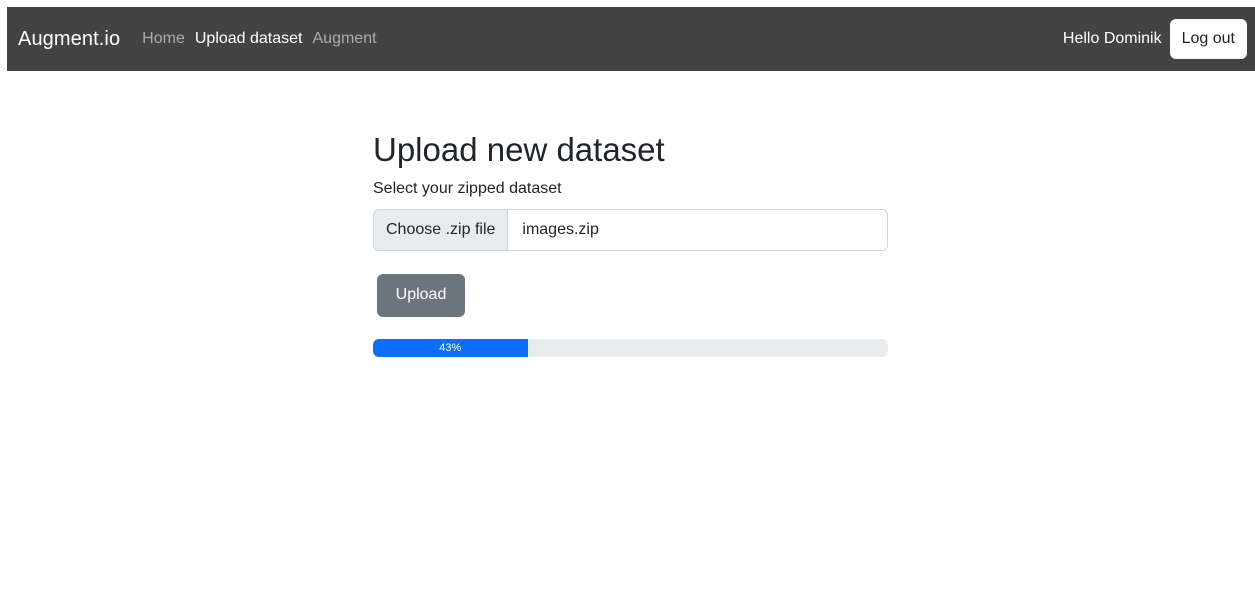  I want to click on user-greeting: Hello Dominik, so click(1112, 38).